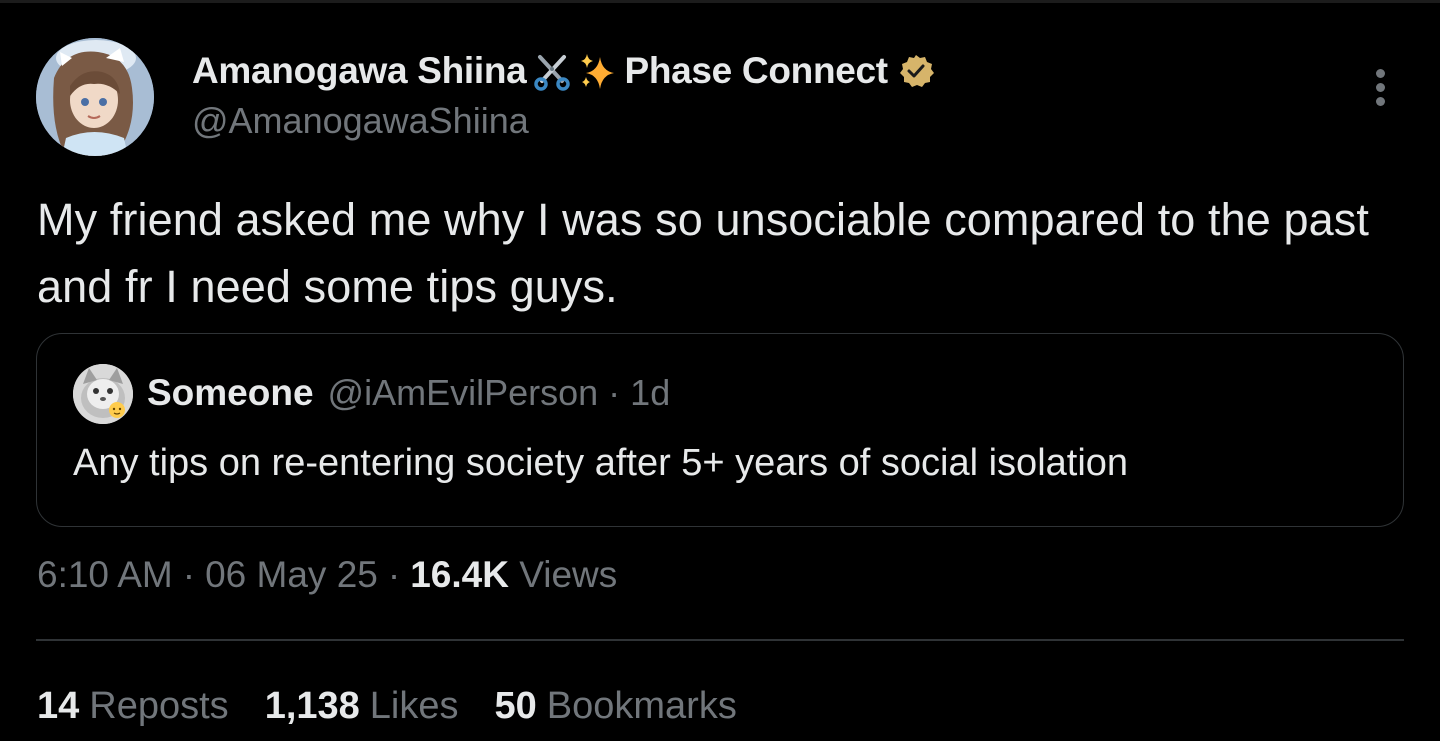 This screenshot has width=1440, height=741. Describe the element at coordinates (103, 394) in the screenshot. I see `quoted-author-avatar` at that location.